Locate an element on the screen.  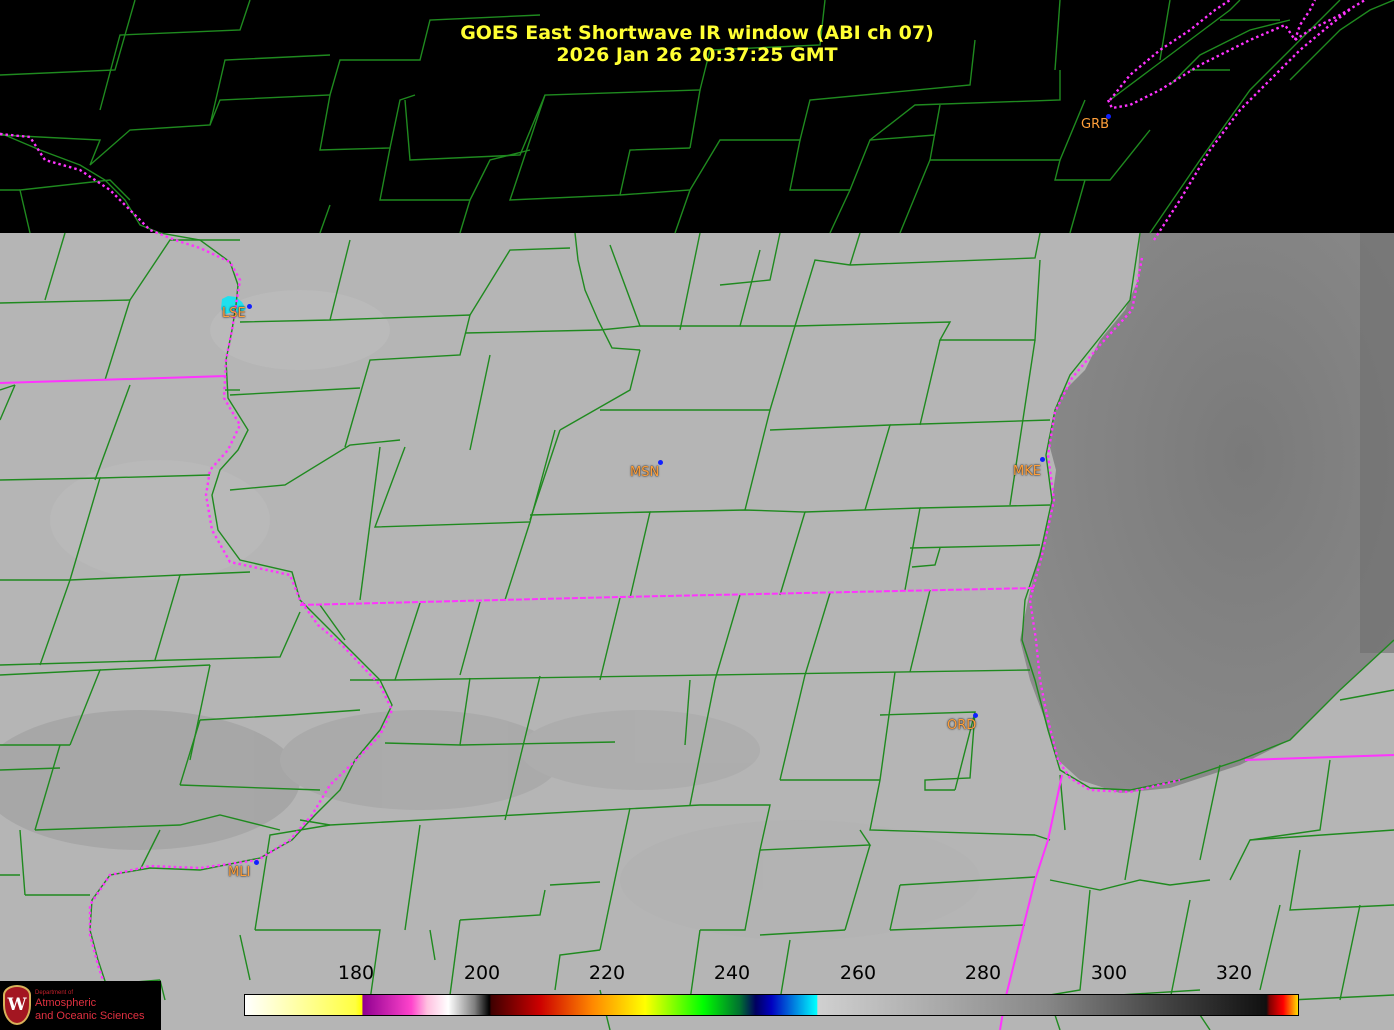
colorbar-tick-320: 320 is located at coordinates (1234, 973).